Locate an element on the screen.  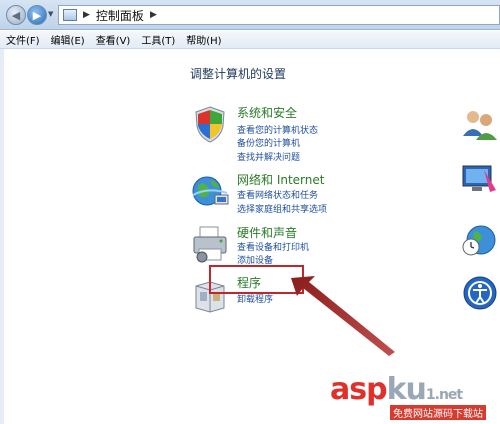
address-field: ▶ 控制面板 ▶ is located at coordinates (279, 15).